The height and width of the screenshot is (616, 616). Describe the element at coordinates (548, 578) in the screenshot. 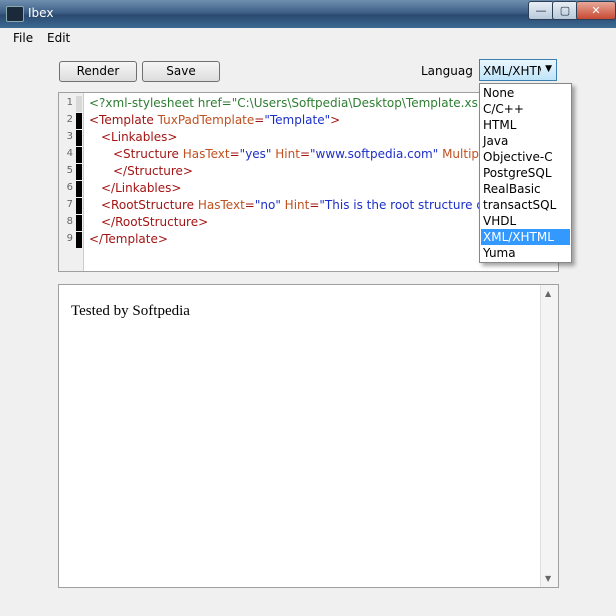

I see `scroll-down-icon: ▼` at that location.